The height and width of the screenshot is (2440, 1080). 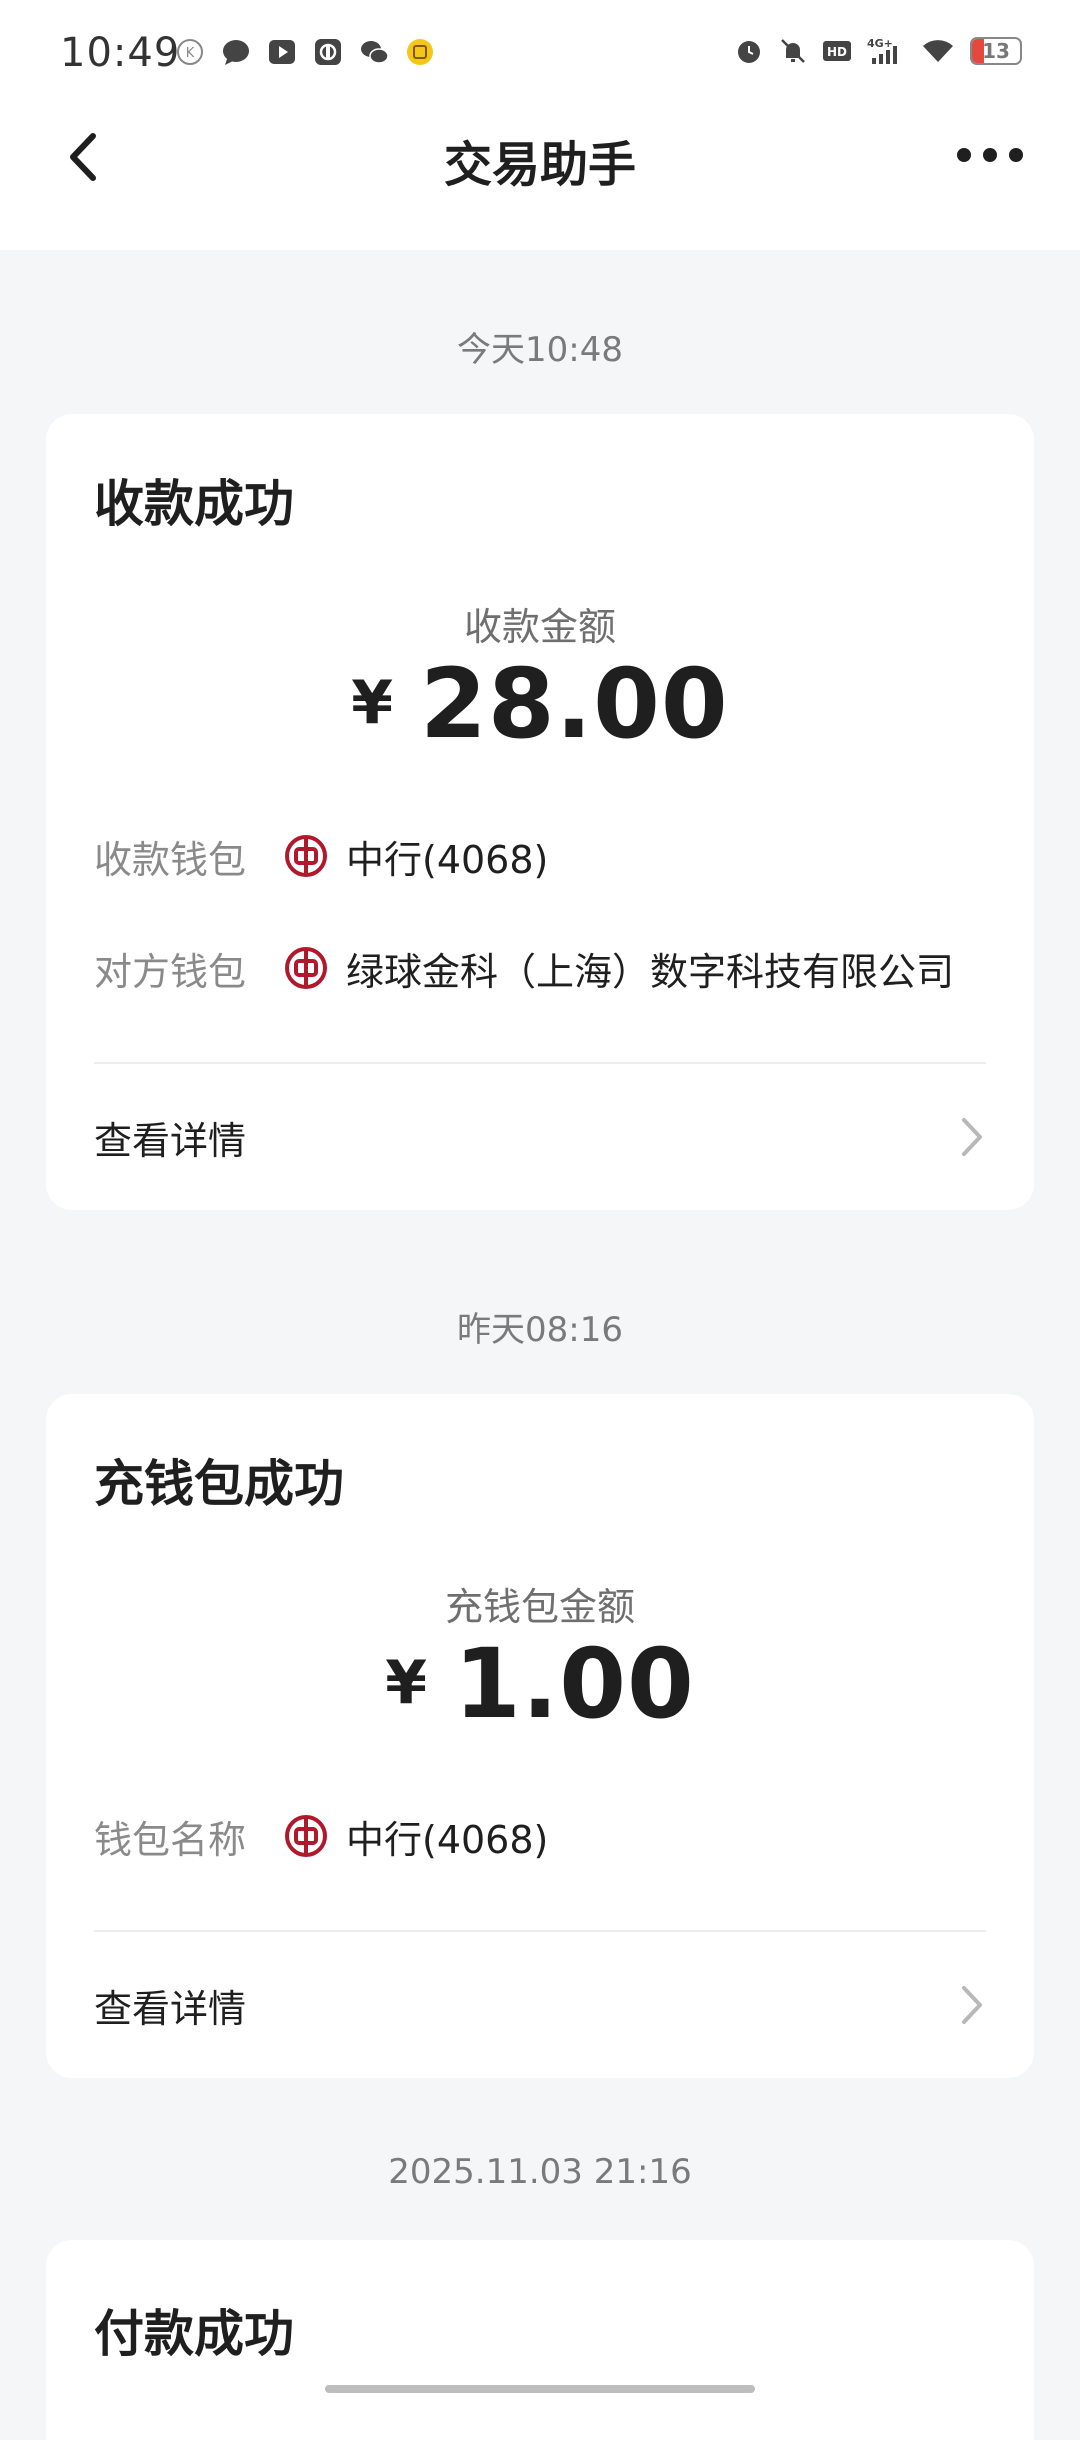 What do you see at coordinates (170, 971) in the screenshot?
I see `row-label: 对方钱包` at bounding box center [170, 971].